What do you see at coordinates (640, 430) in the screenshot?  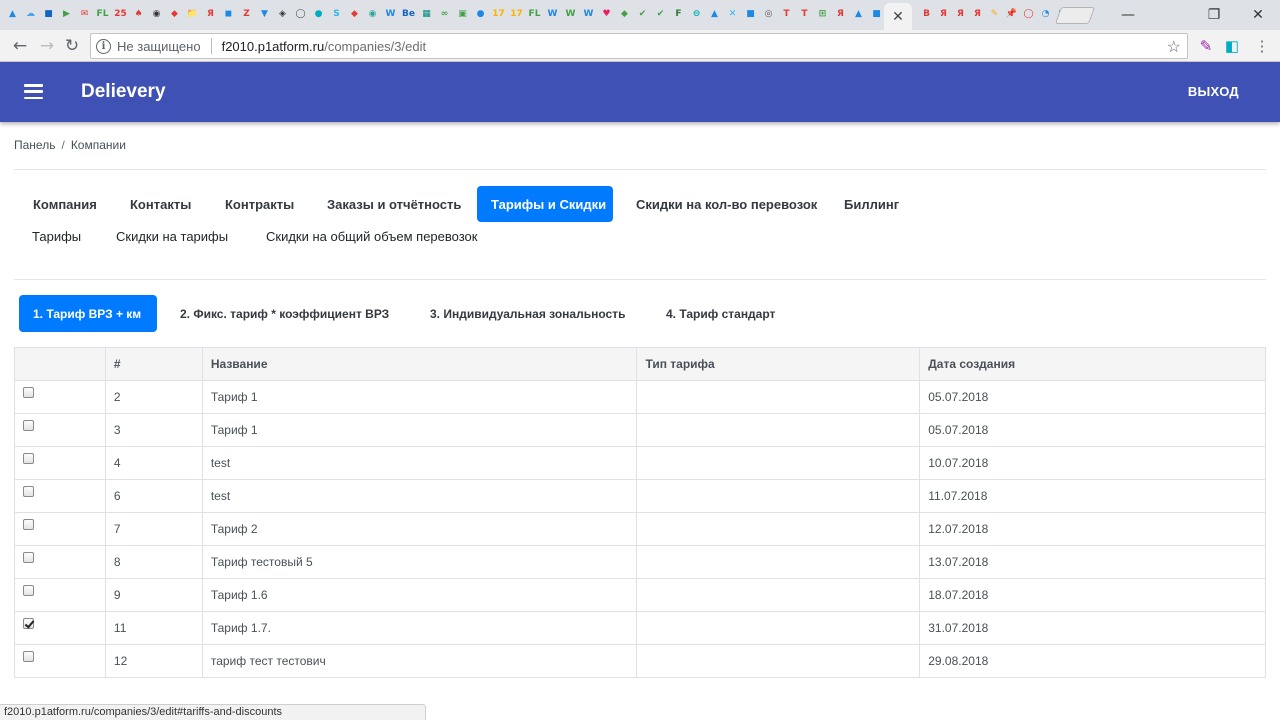 I see `table-row: 3 Тариф 1 05.07.2018` at bounding box center [640, 430].